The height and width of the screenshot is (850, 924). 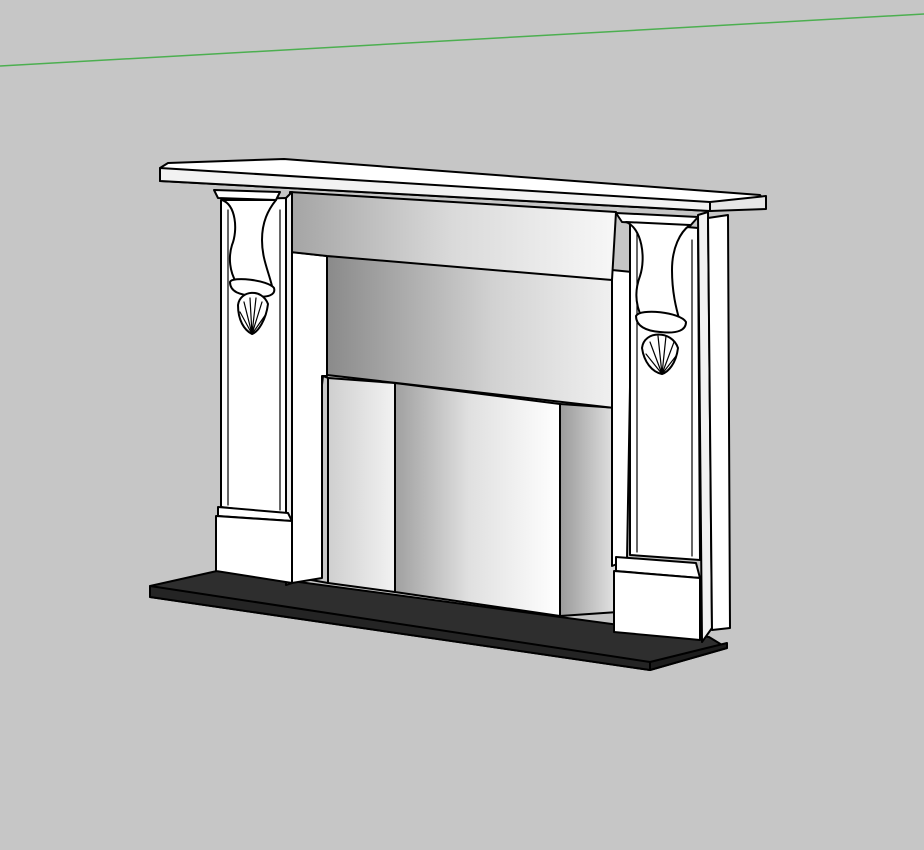 What do you see at coordinates (462, 40) in the screenshot?
I see `green-axis-line` at bounding box center [462, 40].